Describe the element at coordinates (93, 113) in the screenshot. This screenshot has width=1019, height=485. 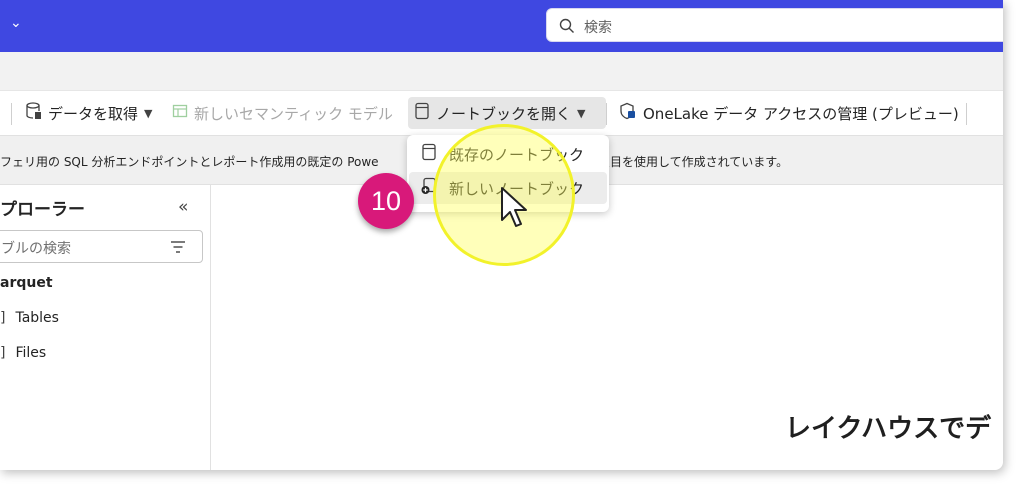
I see `get-data-label: データを取得` at that location.